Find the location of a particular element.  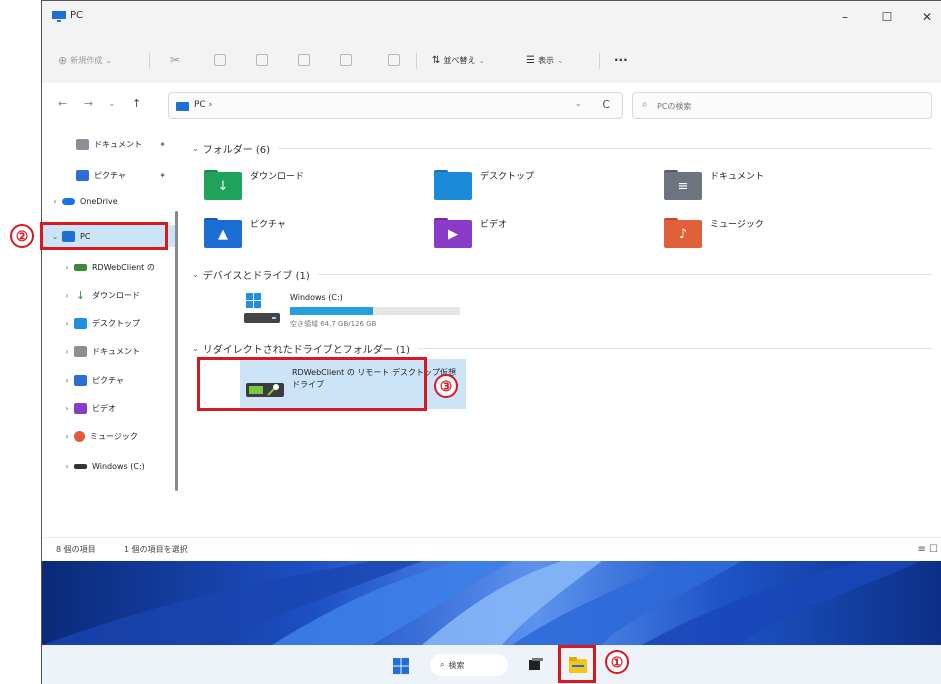

maximize-button: ☐ is located at coordinates (887, 17).